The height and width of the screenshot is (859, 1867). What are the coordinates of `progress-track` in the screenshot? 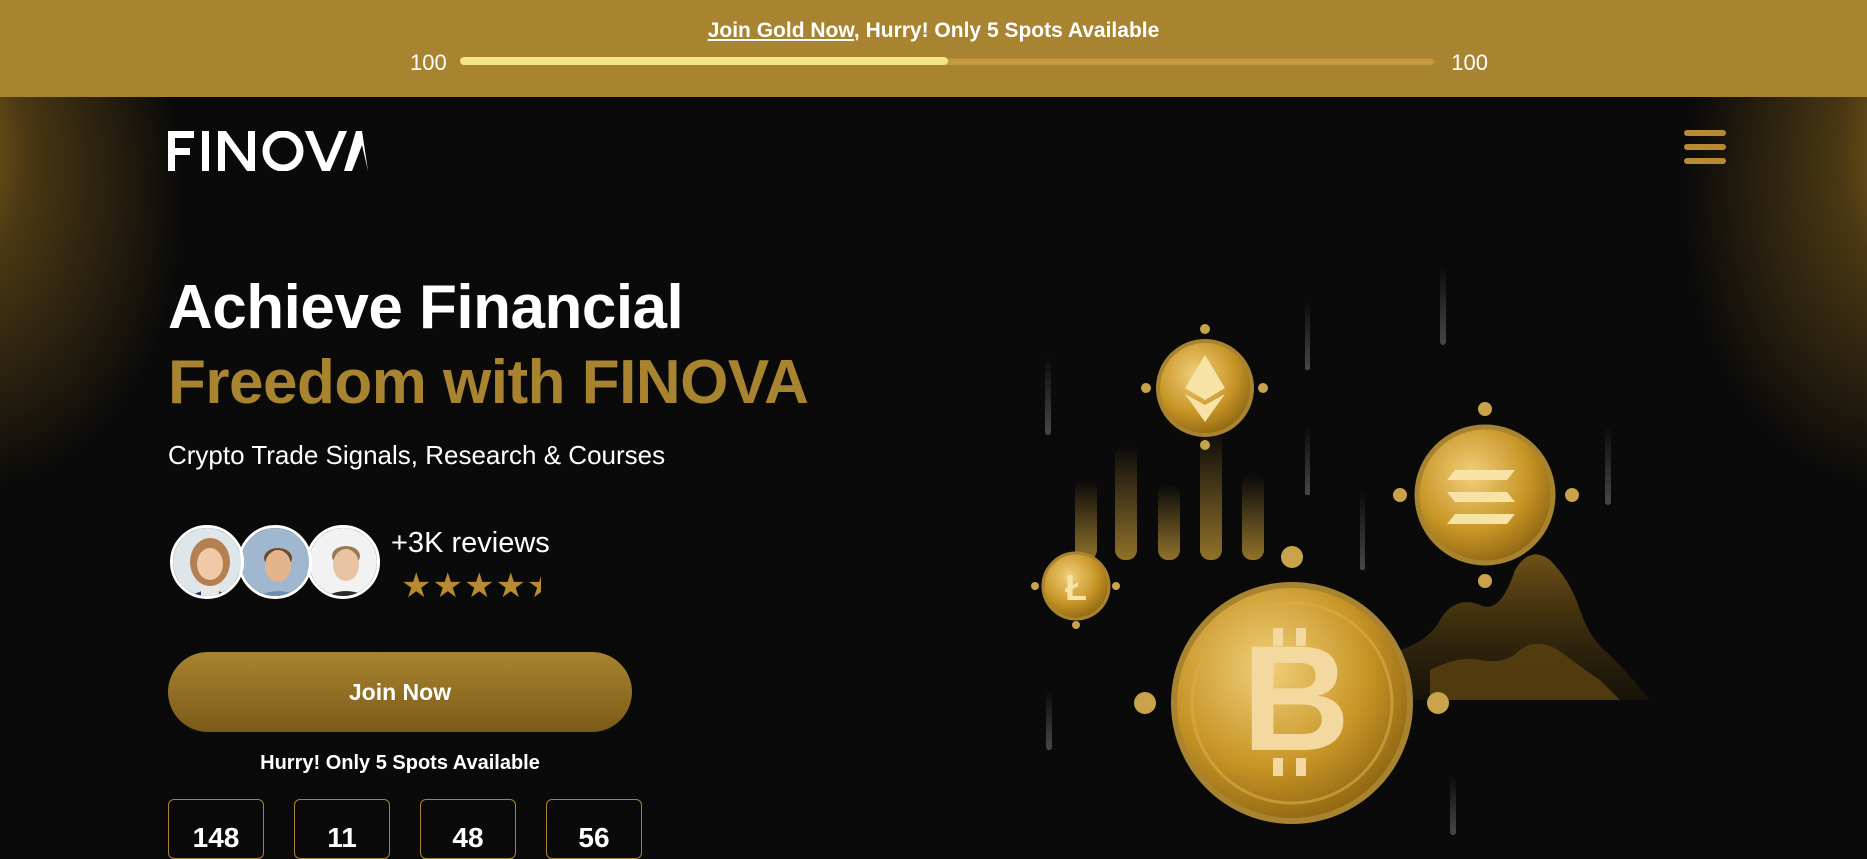 It's located at (947, 61).